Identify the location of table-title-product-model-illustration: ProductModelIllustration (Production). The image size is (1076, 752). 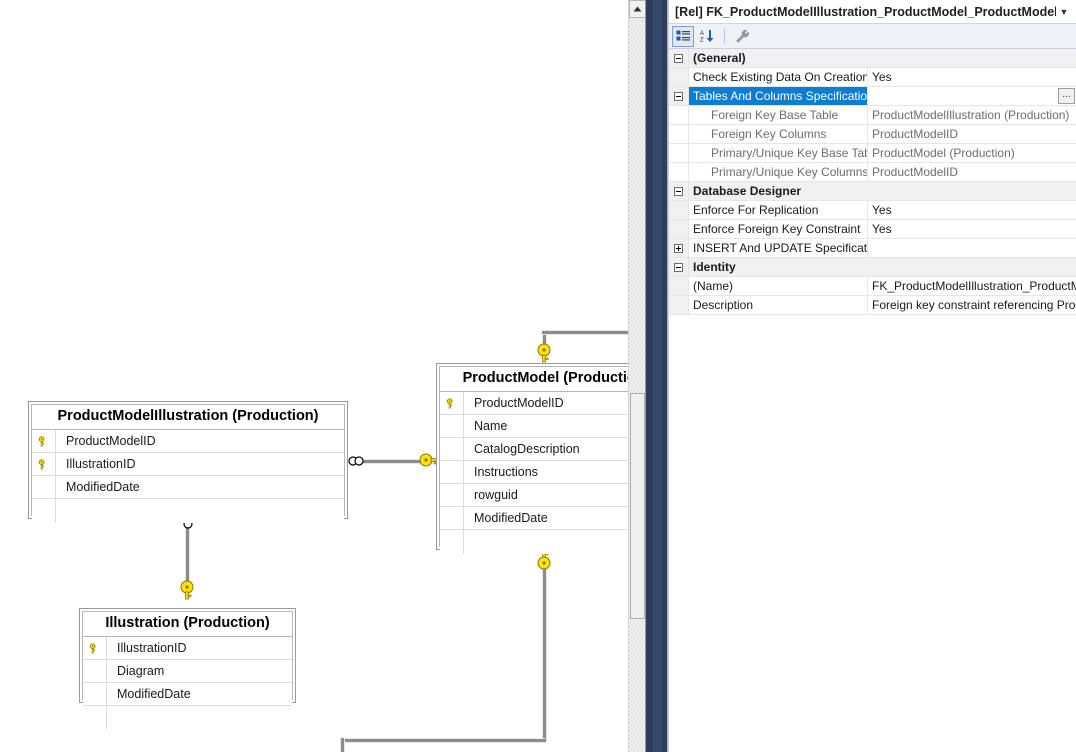
(188, 417).